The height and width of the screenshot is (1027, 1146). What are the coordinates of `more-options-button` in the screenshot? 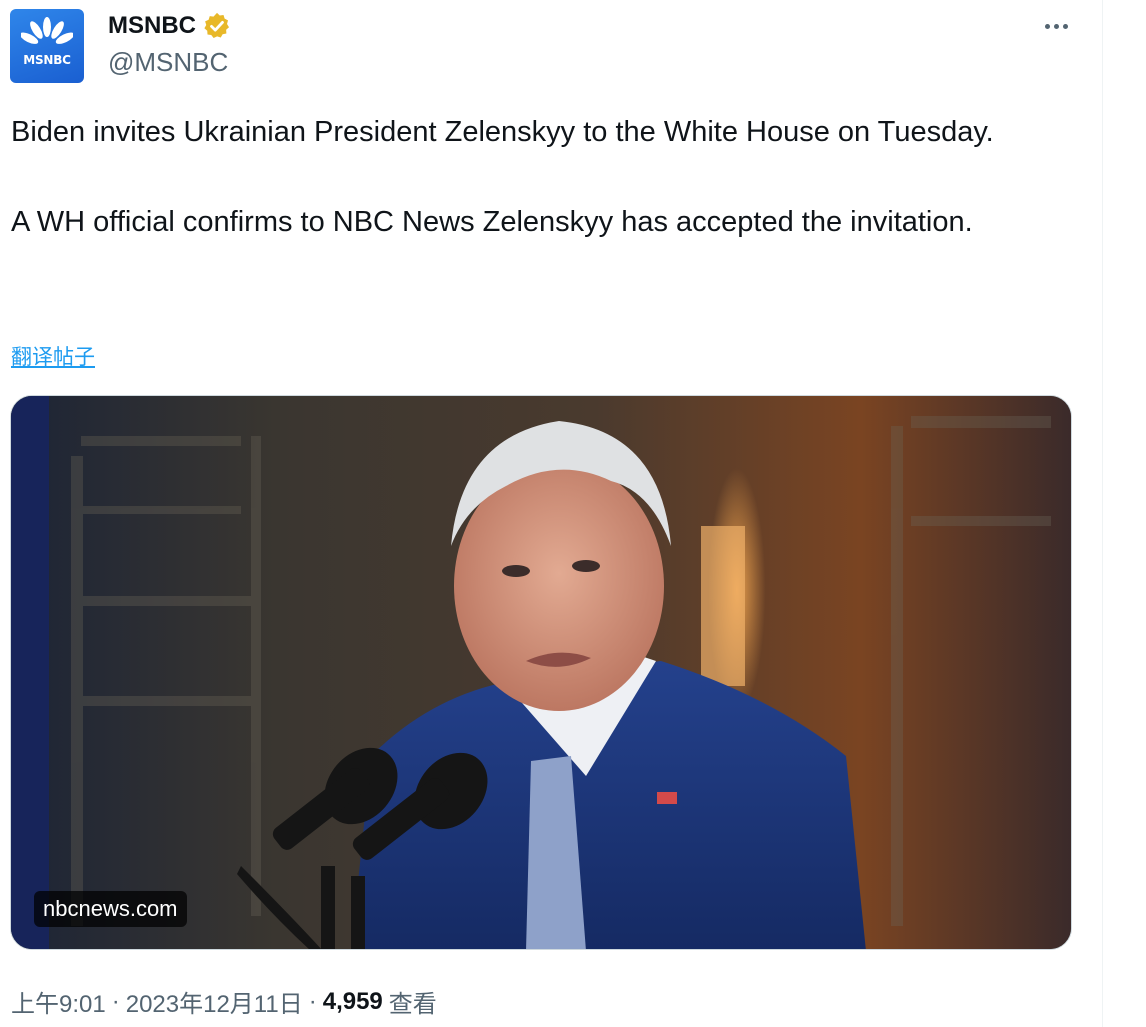 It's located at (1056, 26).